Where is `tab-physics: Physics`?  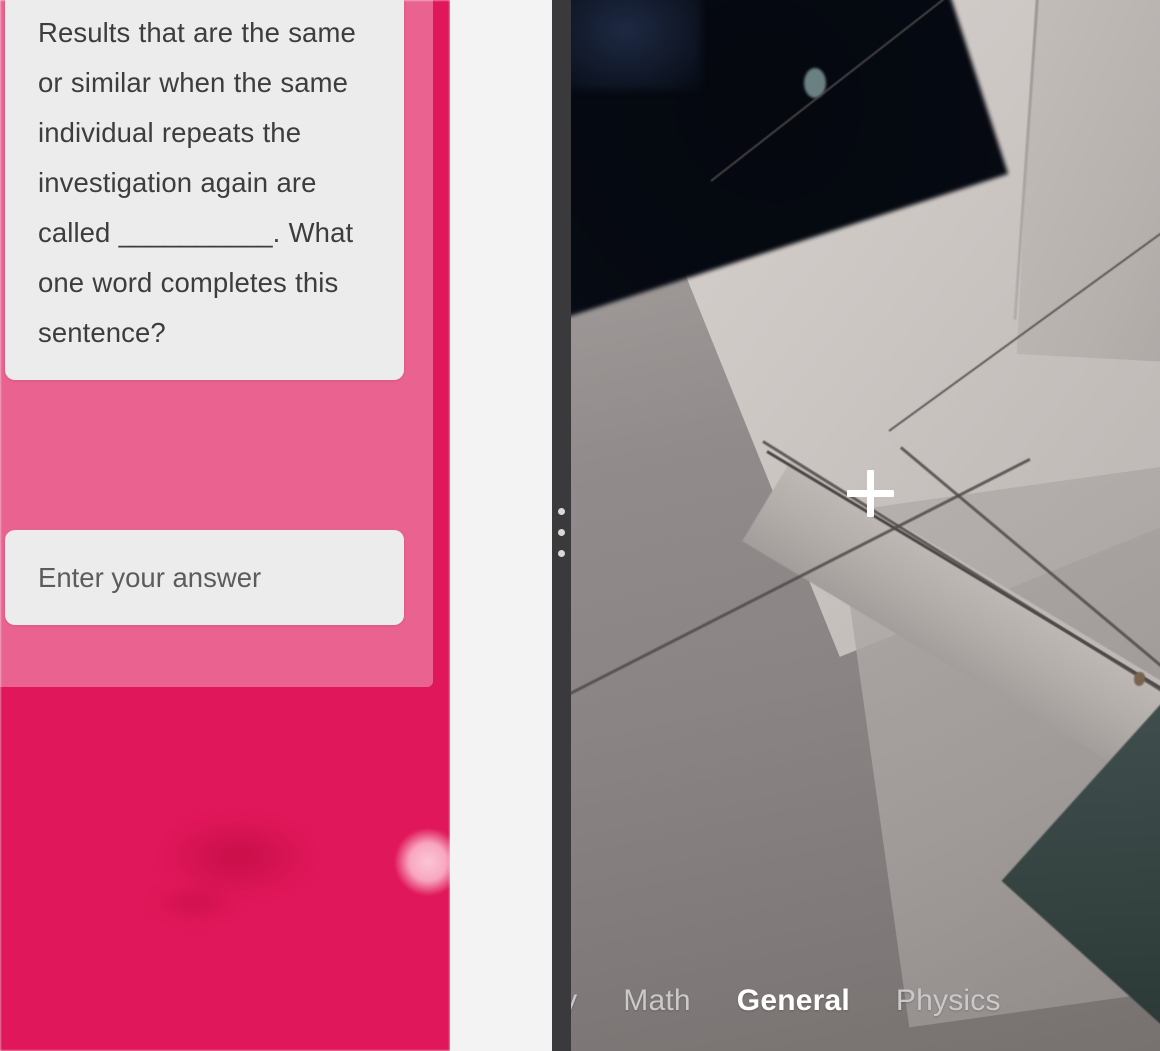
tab-physics: Physics is located at coordinates (948, 1001).